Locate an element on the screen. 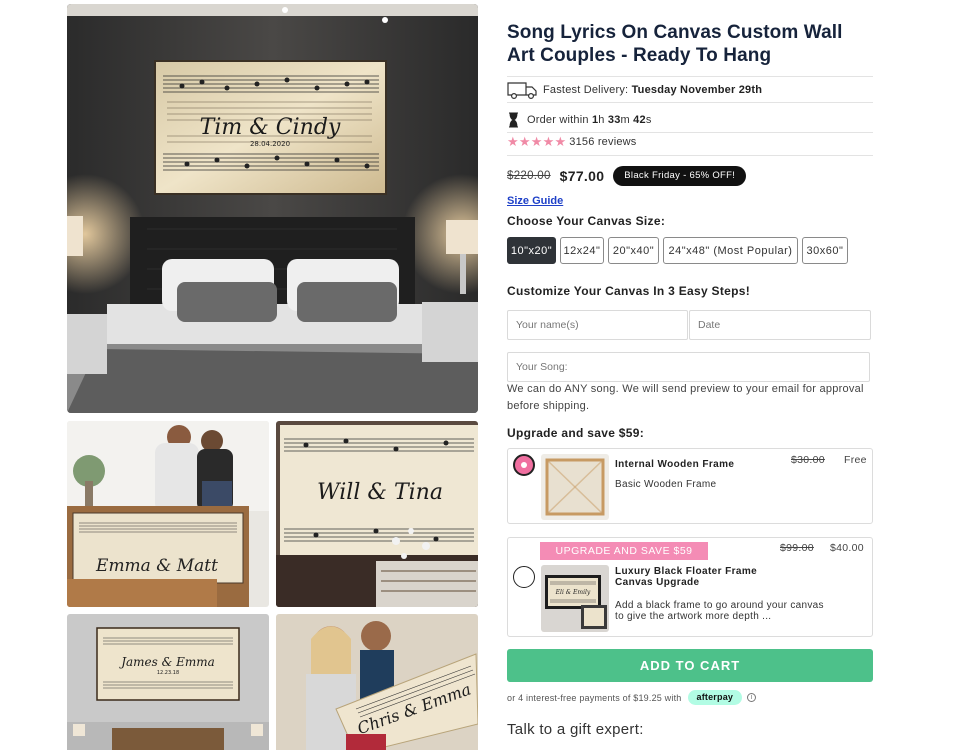 The height and width of the screenshot is (750, 955). floater-frame-image: Eli & Emily is located at coordinates (575, 598).